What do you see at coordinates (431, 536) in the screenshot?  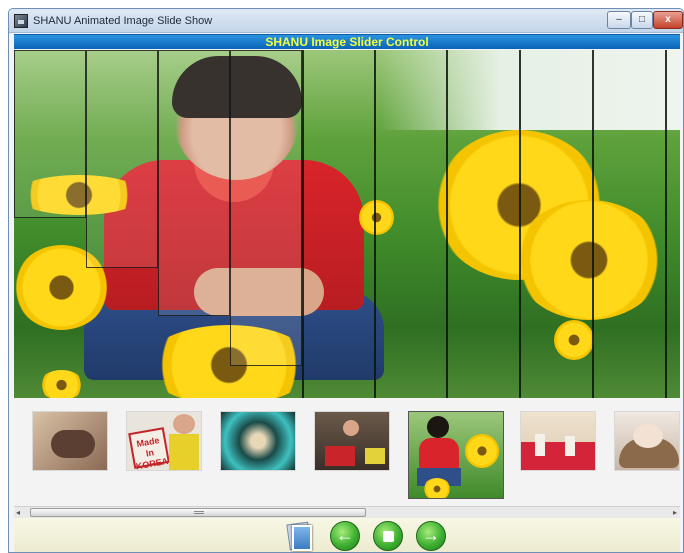 I see `next-button: →` at bounding box center [431, 536].